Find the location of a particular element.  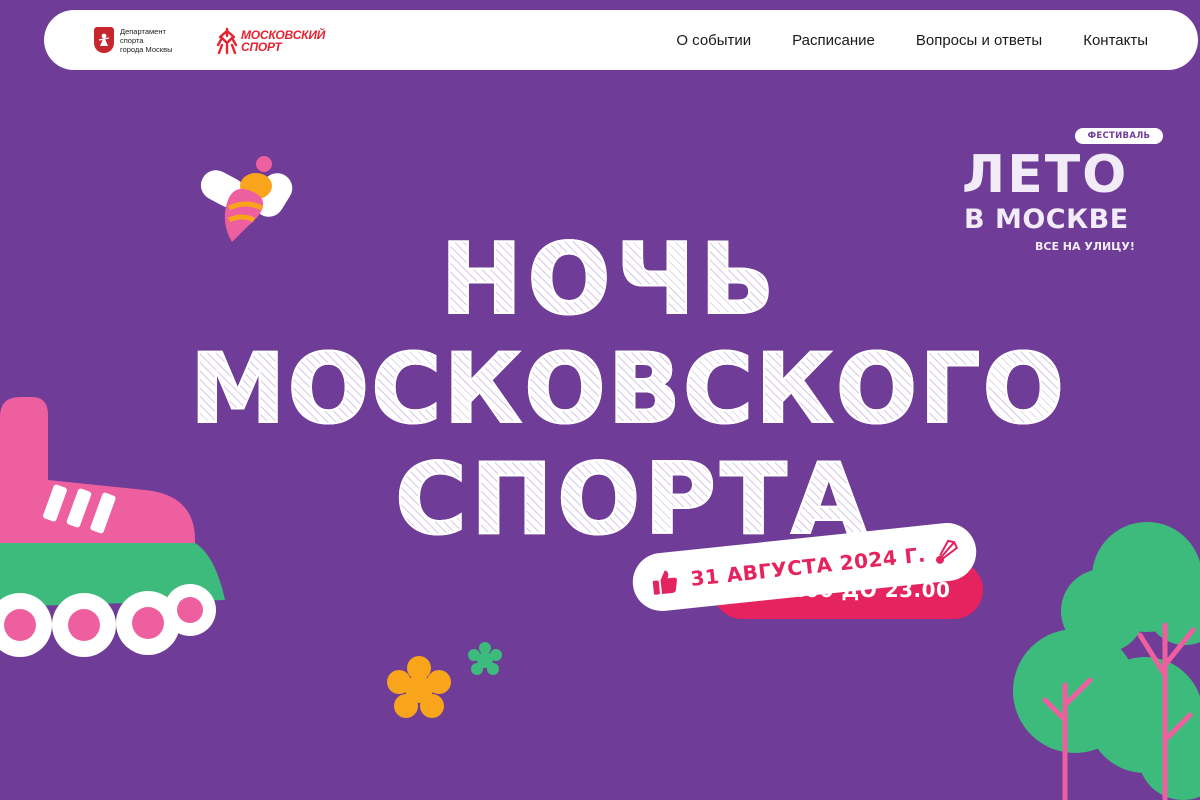

festival-slogan: ВСЕ НА УЛИЦУ! is located at coordinates (1085, 246).